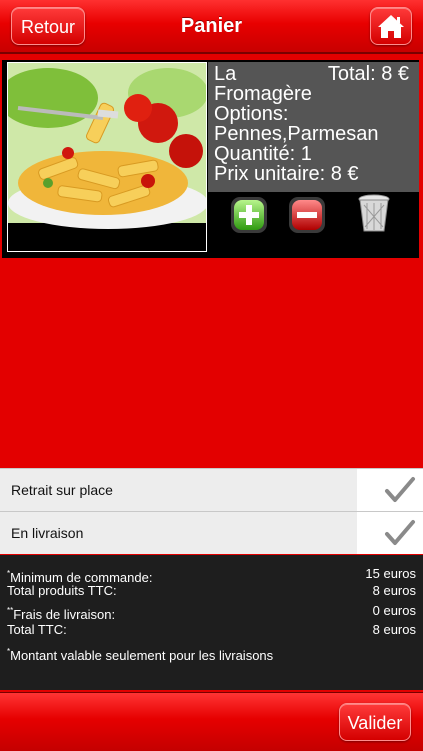  Describe the element at coordinates (211, 721) in the screenshot. I see `bottom-bar: Valider` at that location.